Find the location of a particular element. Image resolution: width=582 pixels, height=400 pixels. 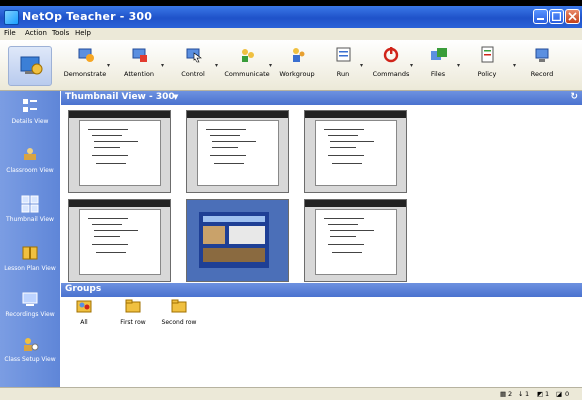

sidebar-item-label: Class Setup View is located at coordinates (30, 359).